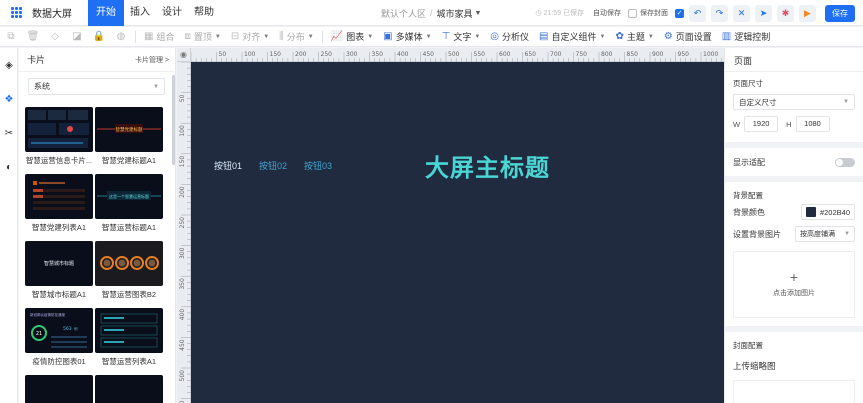 The width and height of the screenshot is (863, 403). Describe the element at coordinates (301, 54) in the screenshot. I see `ruler-label: 200` at that location.